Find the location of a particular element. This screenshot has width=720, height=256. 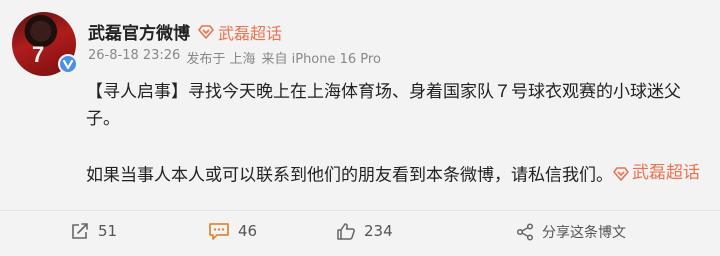

like-button: 234 is located at coordinates (364, 231).